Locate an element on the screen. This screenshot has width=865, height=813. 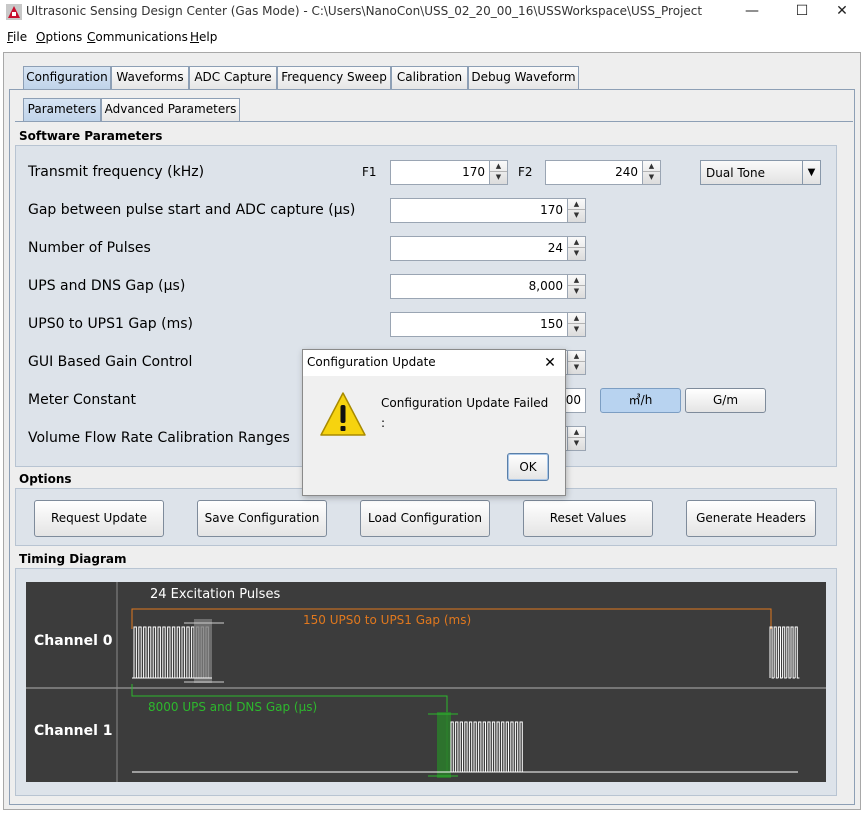
dialog-title: Configuration Update is located at coordinates (371, 362).